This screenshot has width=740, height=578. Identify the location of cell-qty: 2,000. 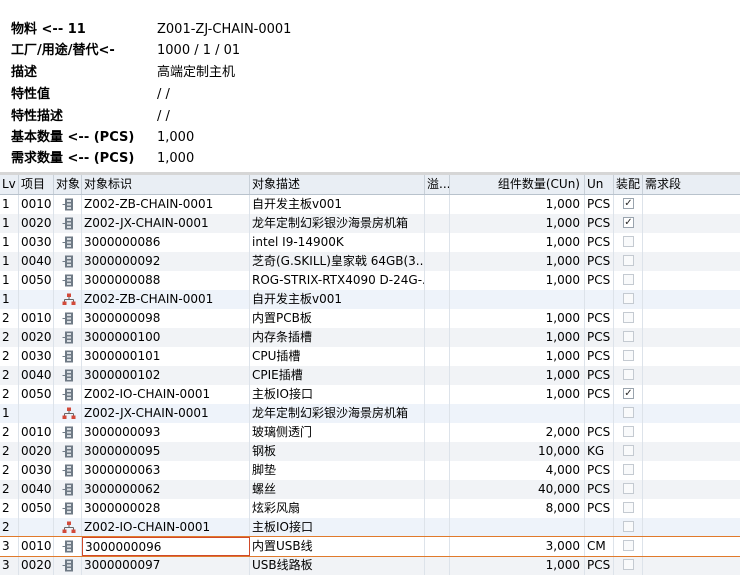
(517, 432).